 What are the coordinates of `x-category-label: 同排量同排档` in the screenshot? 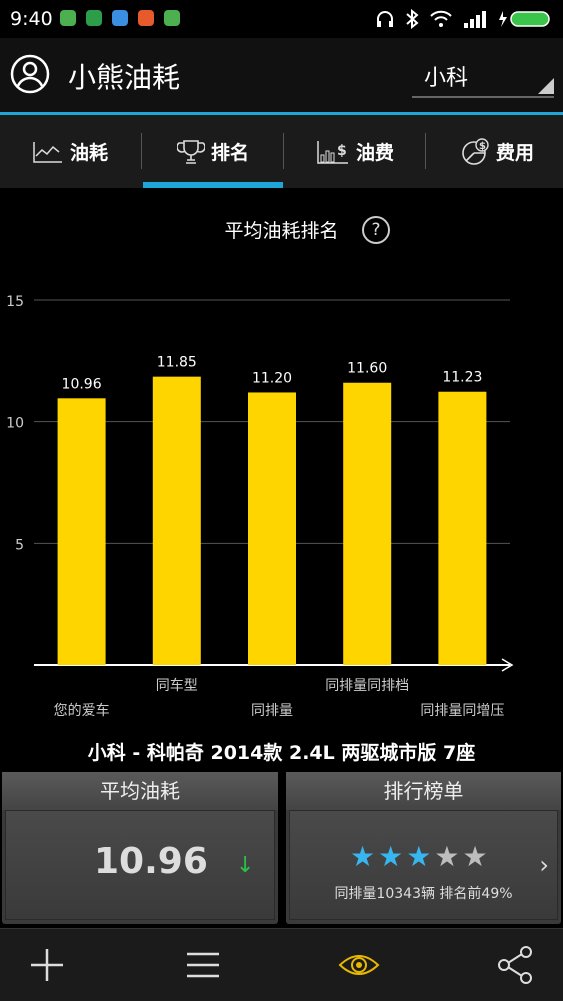 It's located at (367, 686).